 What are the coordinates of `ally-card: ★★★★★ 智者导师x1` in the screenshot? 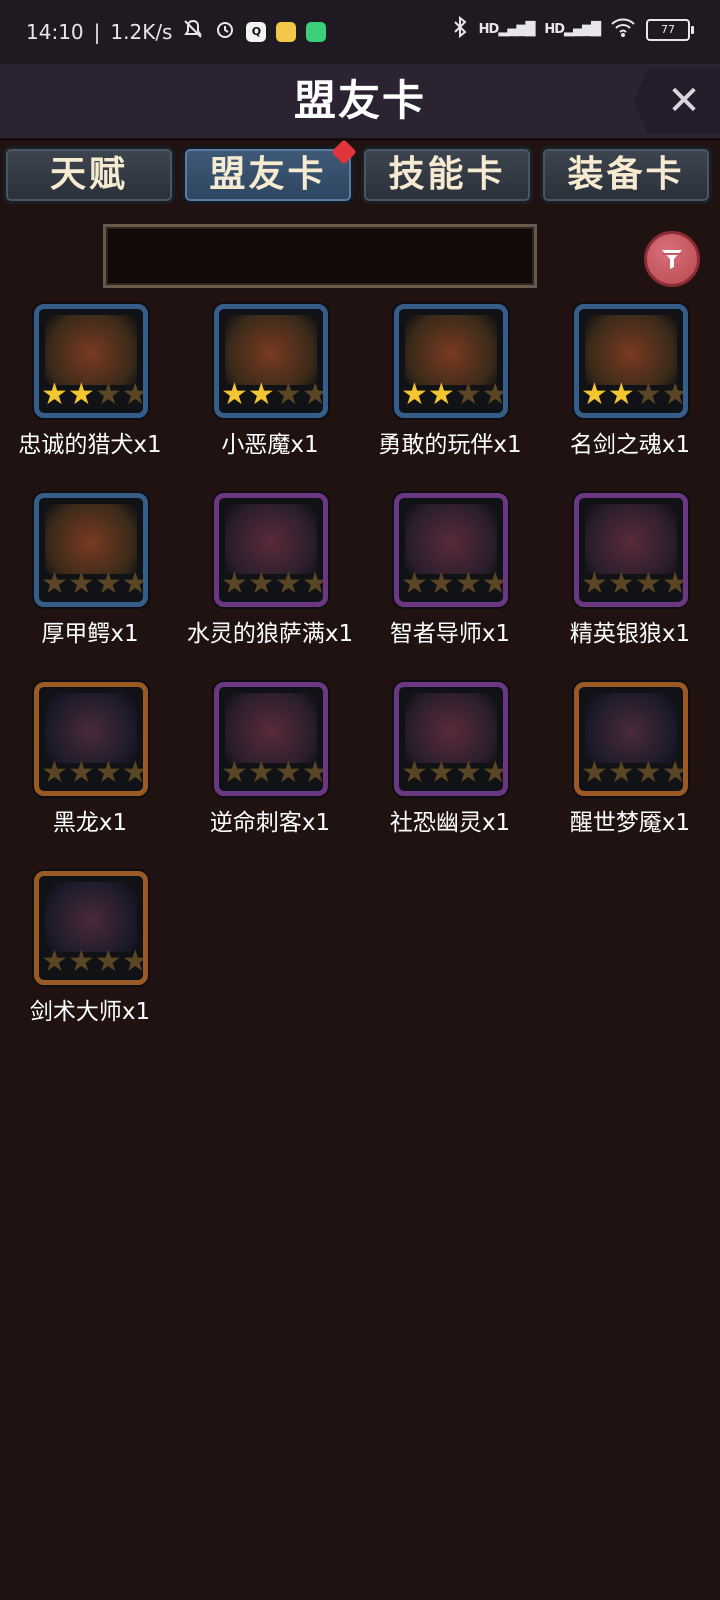 It's located at (450, 583).